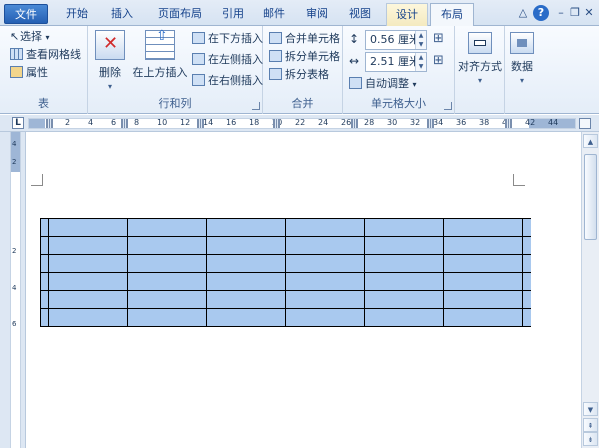  I want to click on insert-right-button: 在右侧插入, so click(227, 81).